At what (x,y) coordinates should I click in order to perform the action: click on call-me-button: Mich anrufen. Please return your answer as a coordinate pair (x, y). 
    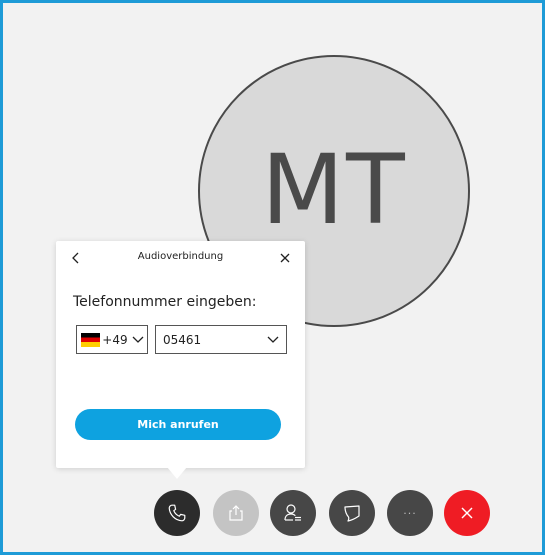
    Looking at the image, I should click on (178, 424).